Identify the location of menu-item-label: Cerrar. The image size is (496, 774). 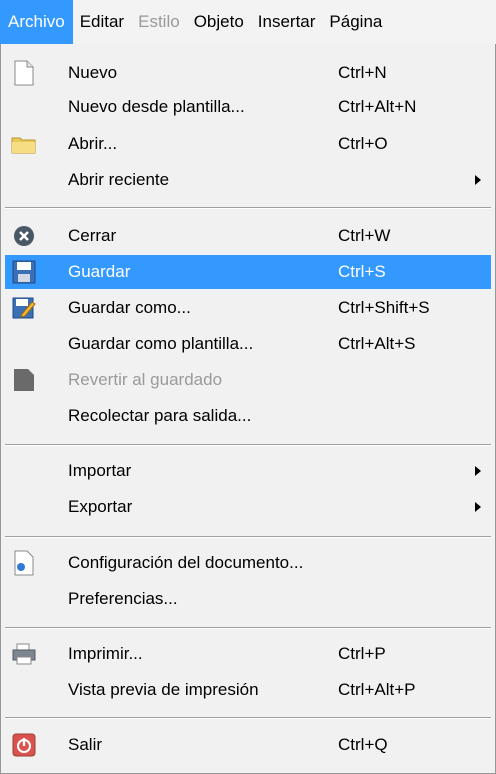
(92, 235).